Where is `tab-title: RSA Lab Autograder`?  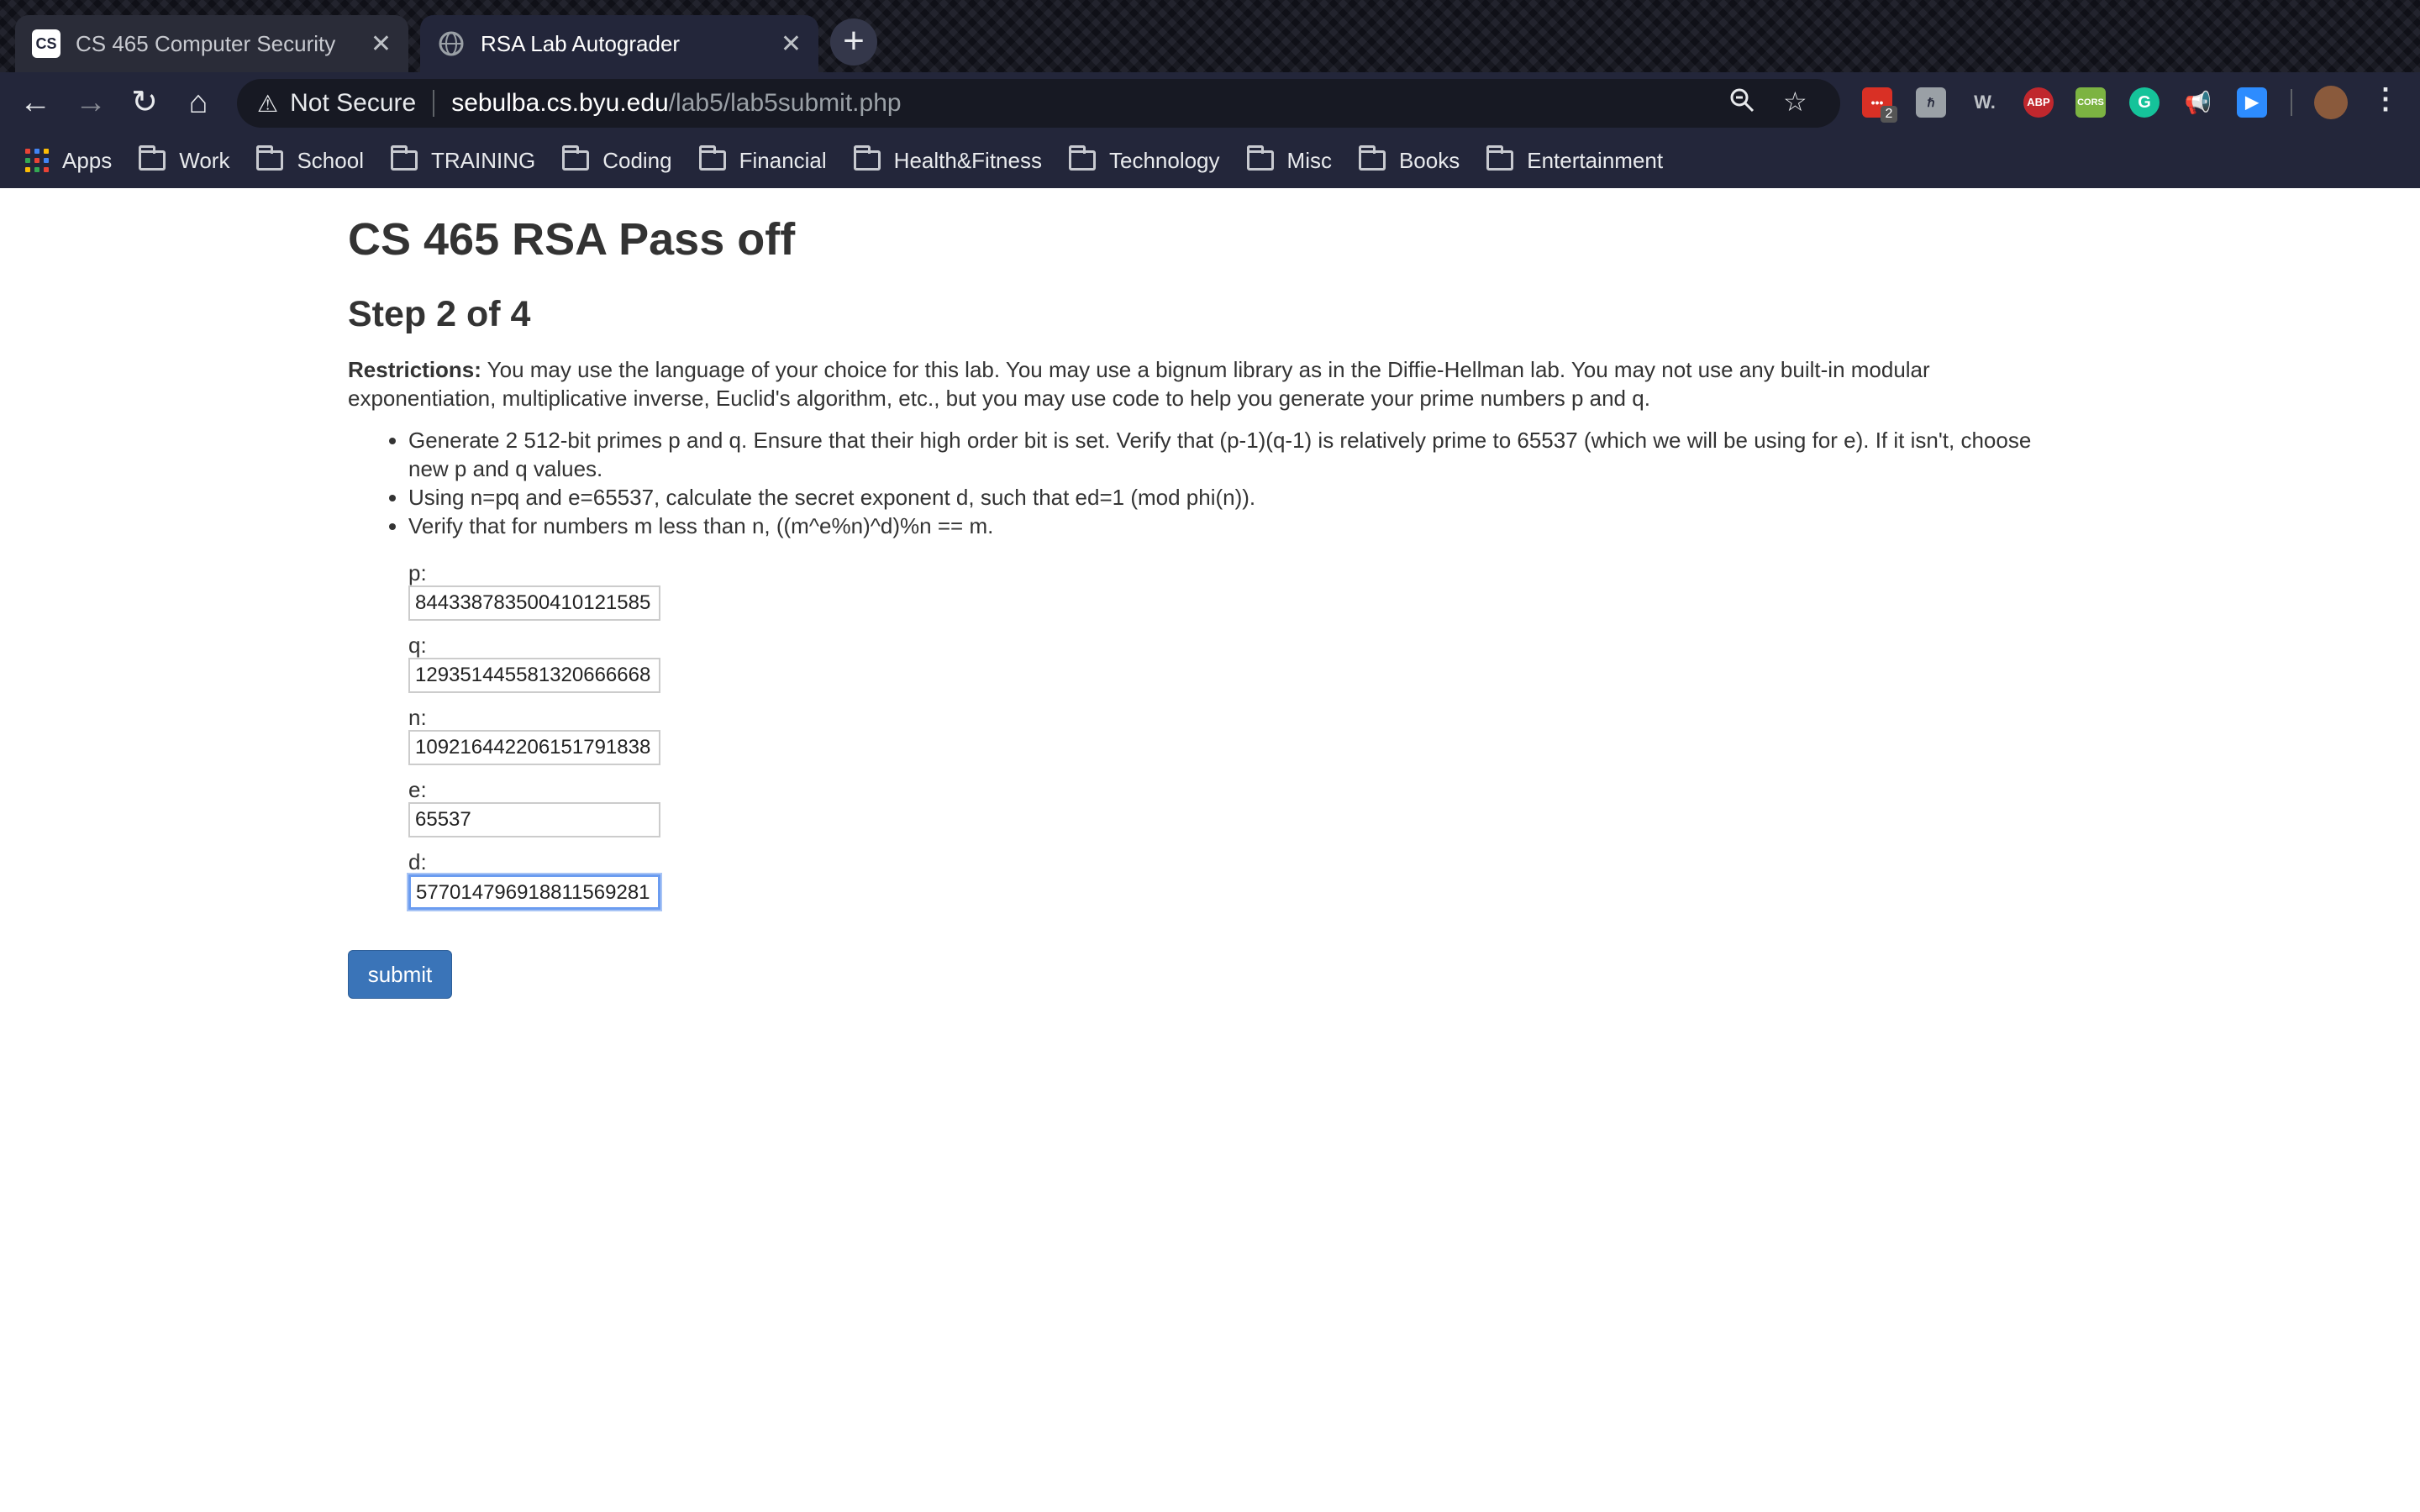 tab-title: RSA Lab Autograder is located at coordinates (581, 43).